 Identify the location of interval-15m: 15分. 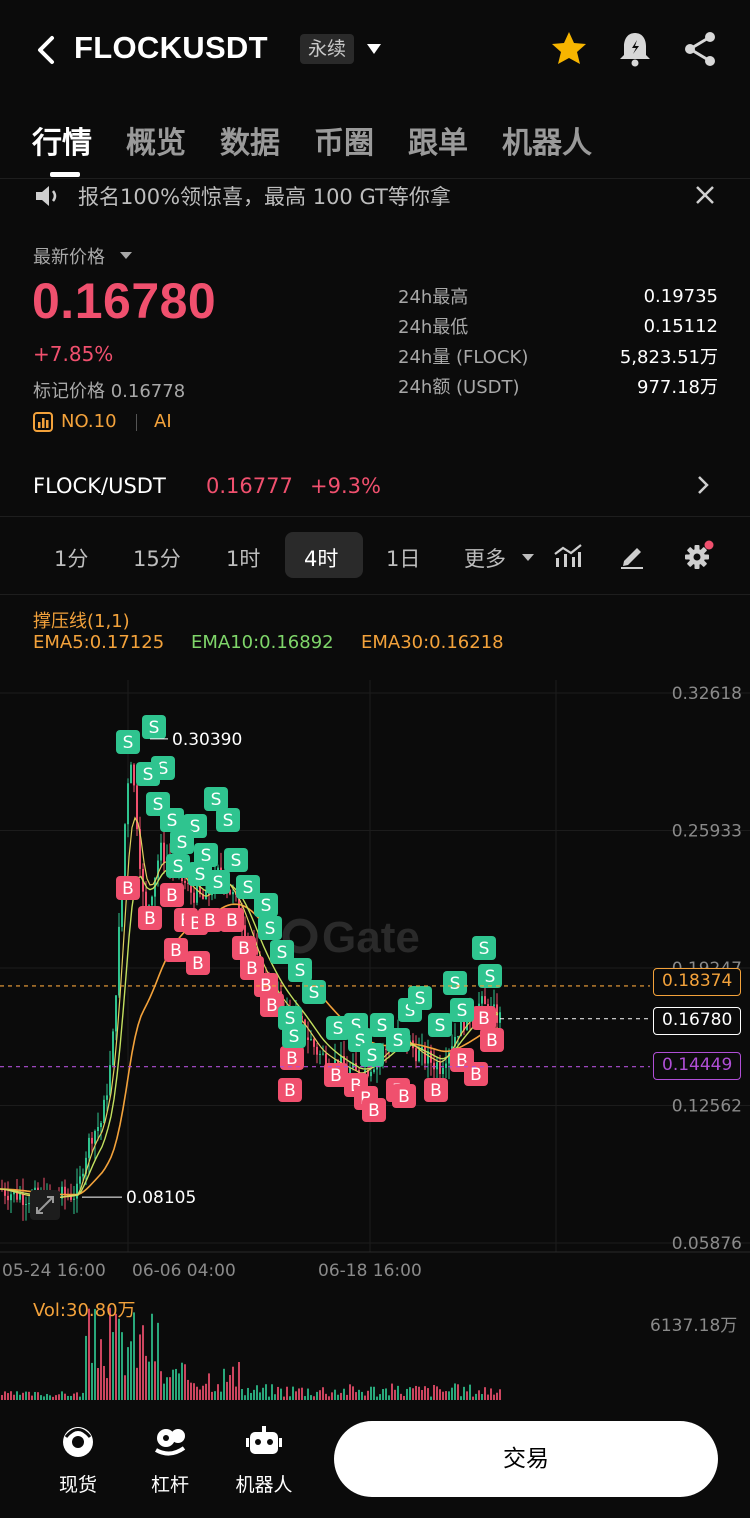
(157, 558).